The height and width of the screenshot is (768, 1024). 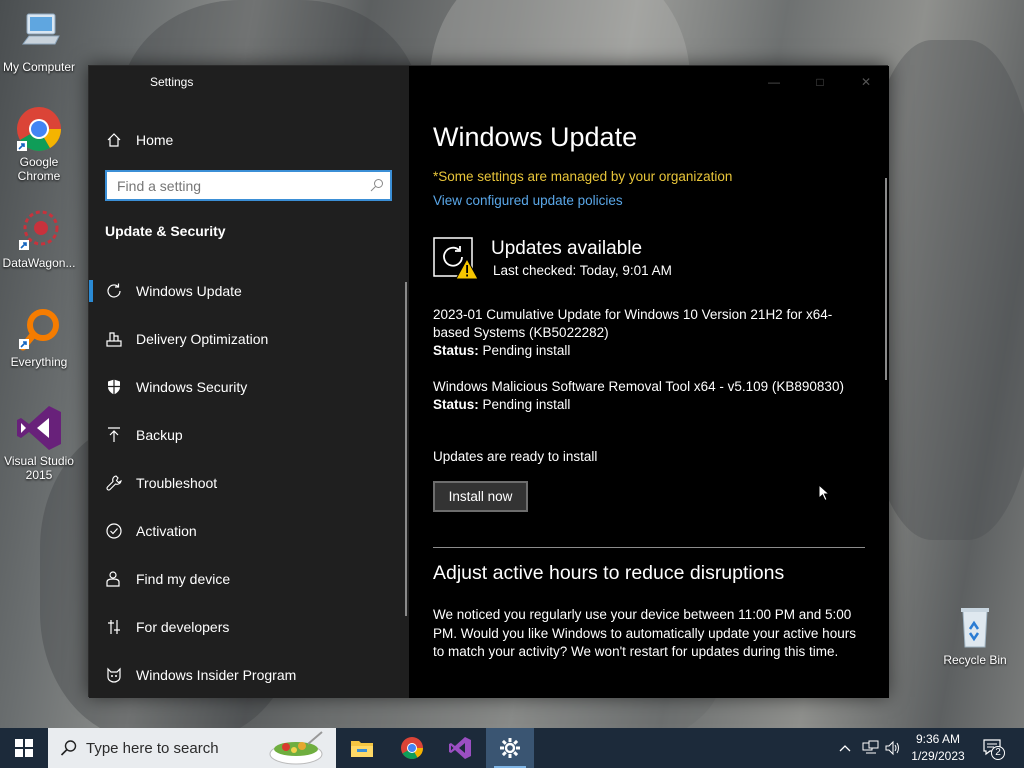 What do you see at coordinates (172, 82) in the screenshot?
I see `window-title: Settings` at bounding box center [172, 82].